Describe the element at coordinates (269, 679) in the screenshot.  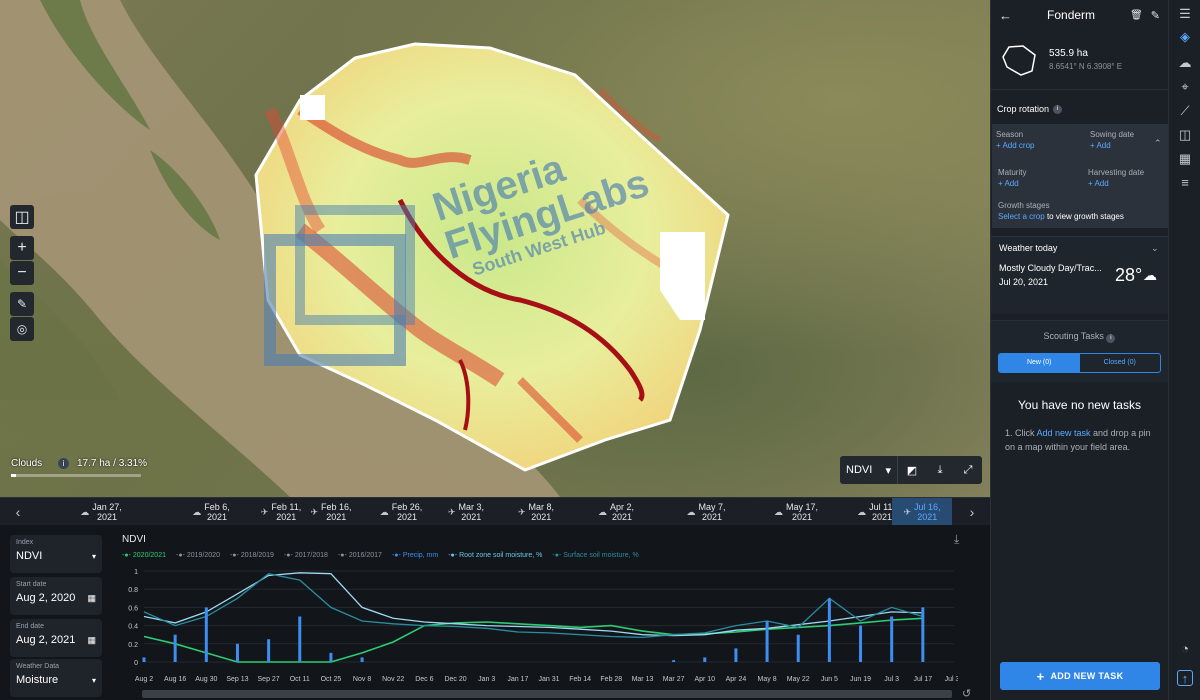
I see `x-tick-label: Sep 27` at that location.